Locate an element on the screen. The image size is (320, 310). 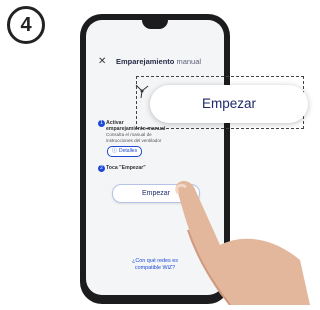
step2-text: Toca "Empezar" is located at coordinates (126, 168).